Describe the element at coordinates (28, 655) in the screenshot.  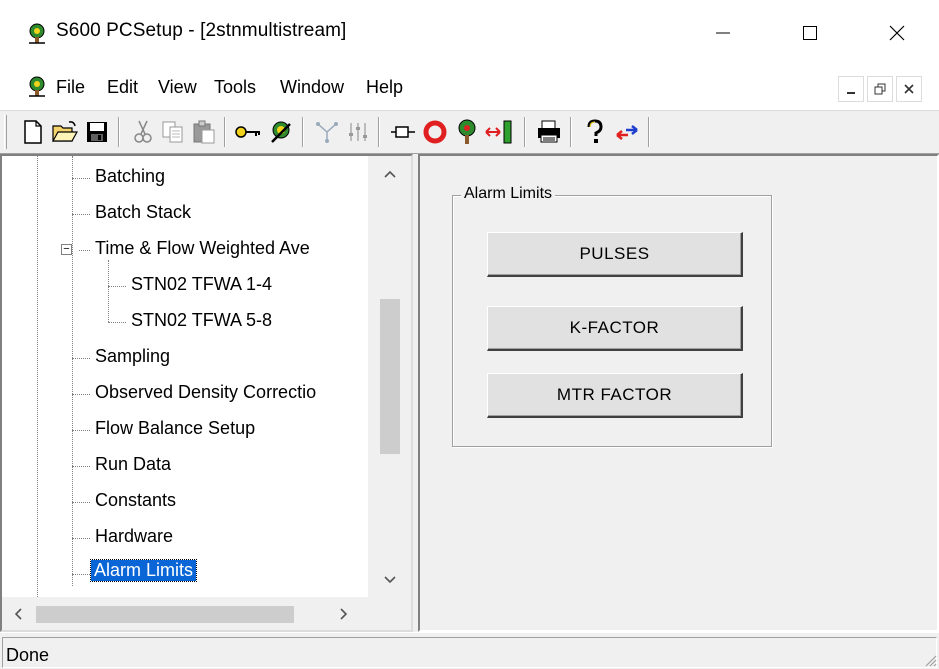
I see `status-text: Done` at that location.